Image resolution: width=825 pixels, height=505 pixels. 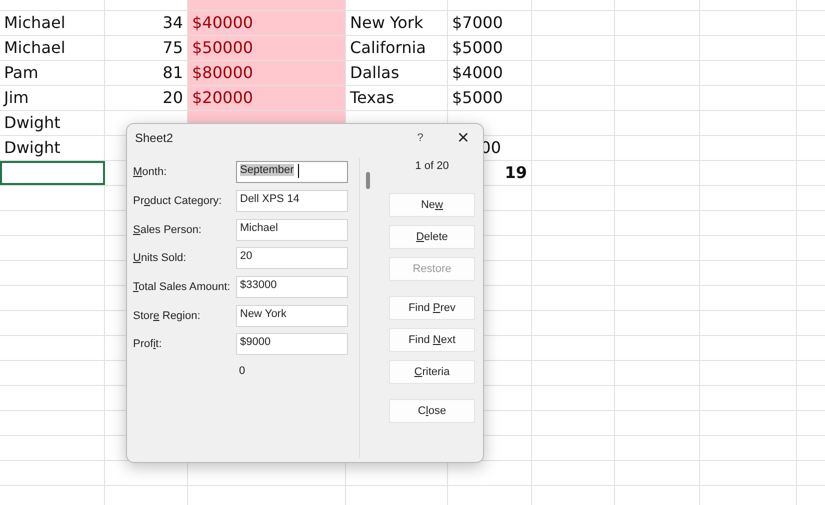 I want to click on field-label: Units Sold:, so click(x=160, y=258).